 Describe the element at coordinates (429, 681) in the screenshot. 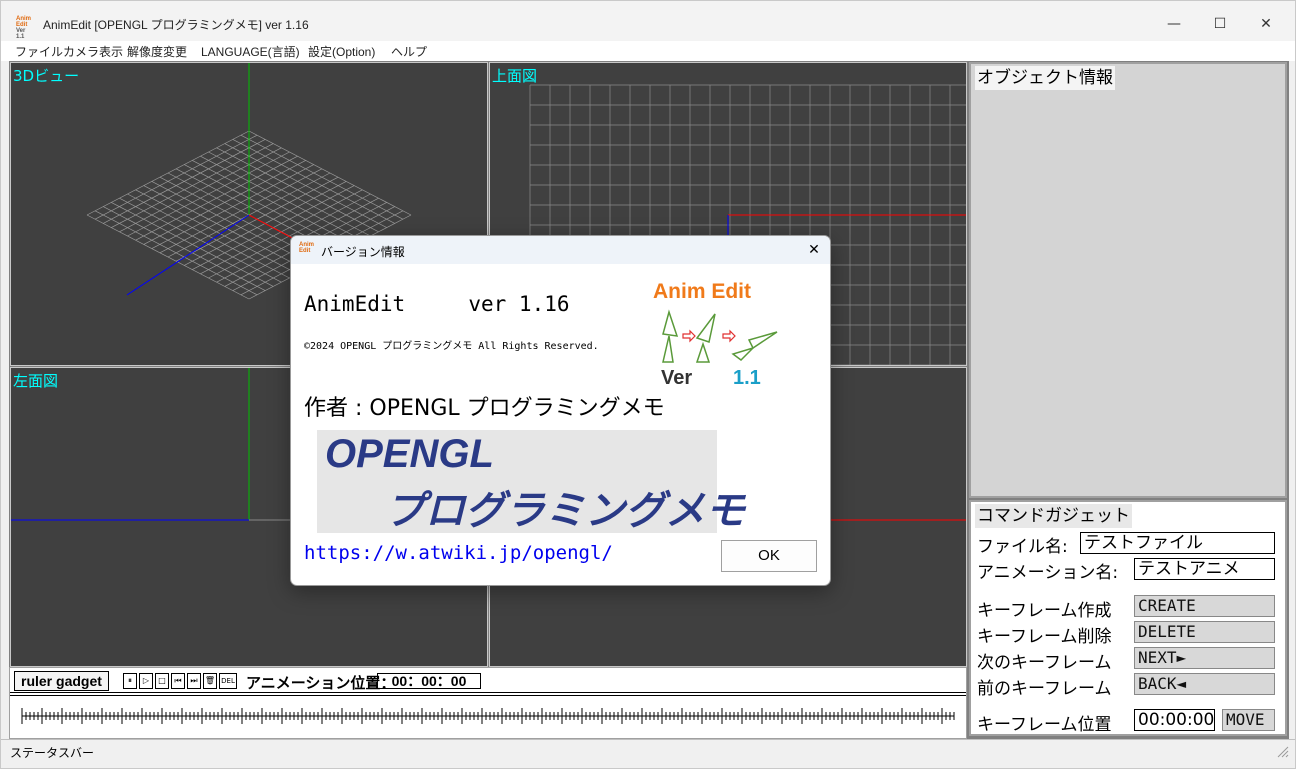

I see `anim-pos-value: 00：00：00` at that location.